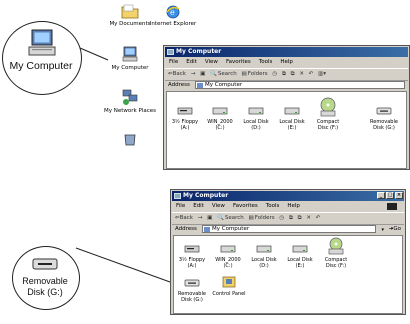 This screenshot has height=324, width=410. Describe the element at coordinates (390, 195) in the screenshot. I see `maximize-button: □` at that location.